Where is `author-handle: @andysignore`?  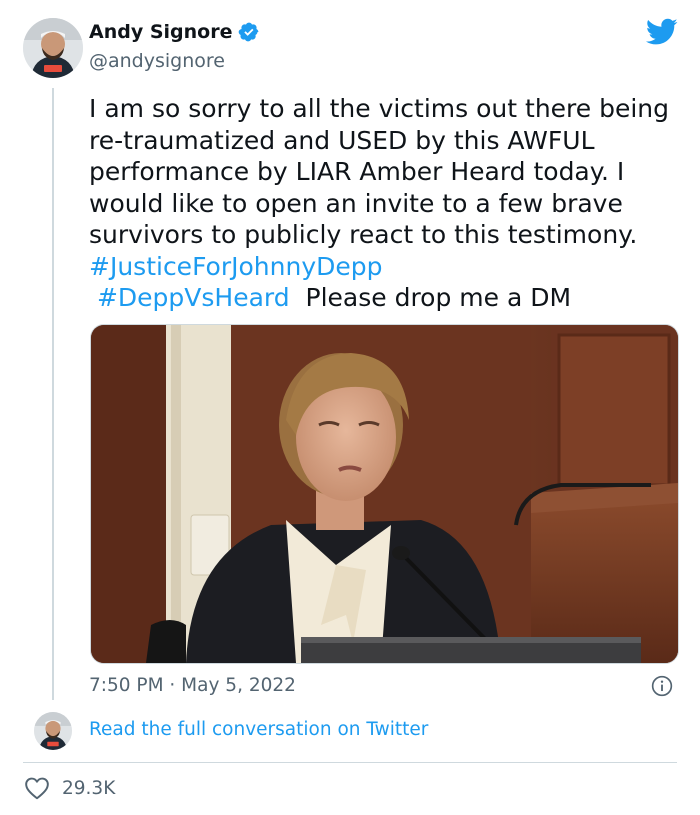
author-handle: @andysignore is located at coordinates (157, 61).